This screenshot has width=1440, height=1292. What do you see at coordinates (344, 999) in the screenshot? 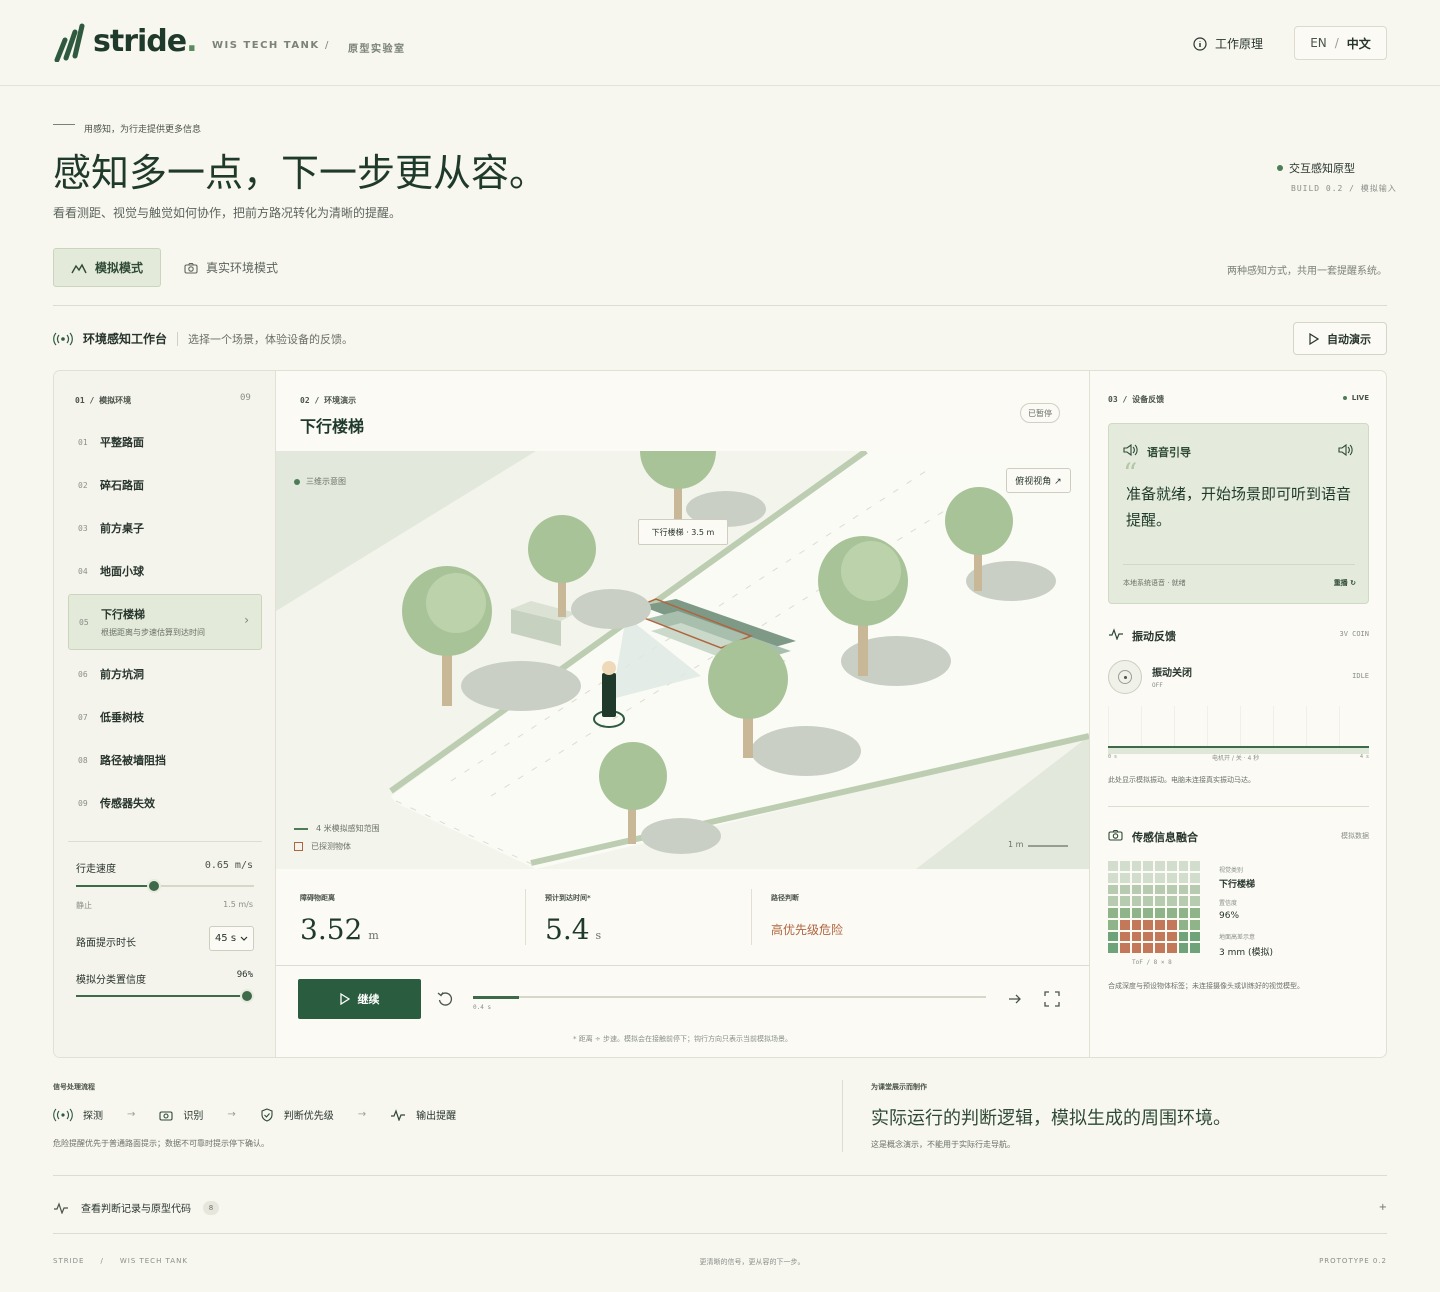
I see `play-icon` at bounding box center [344, 999].